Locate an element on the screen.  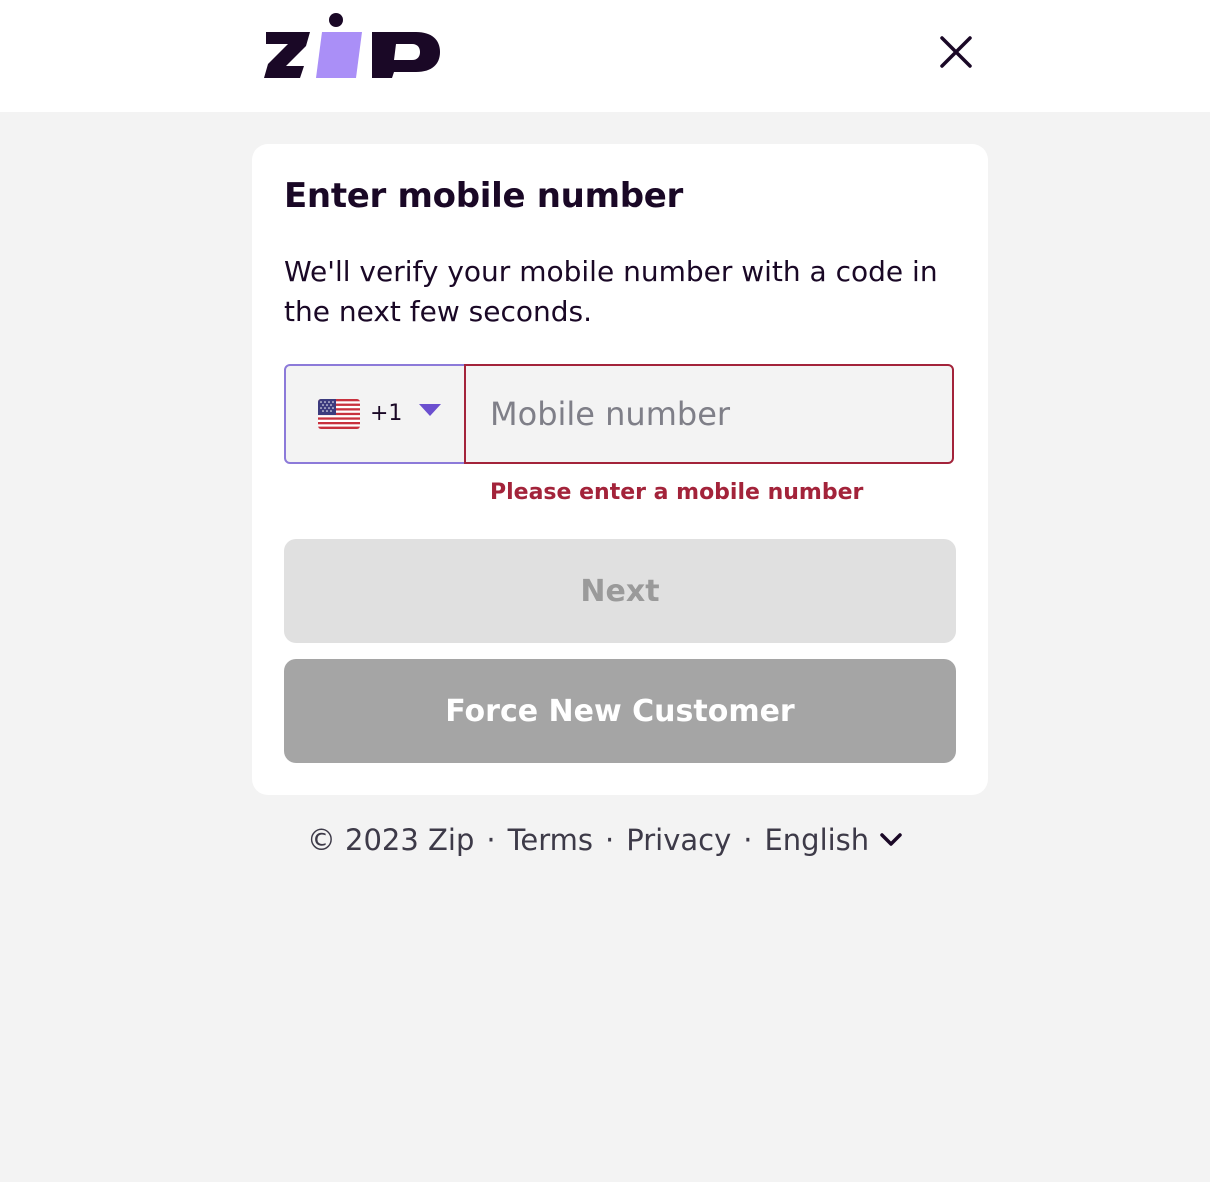
error-message: Please enter a mobile number is located at coordinates (677, 492).